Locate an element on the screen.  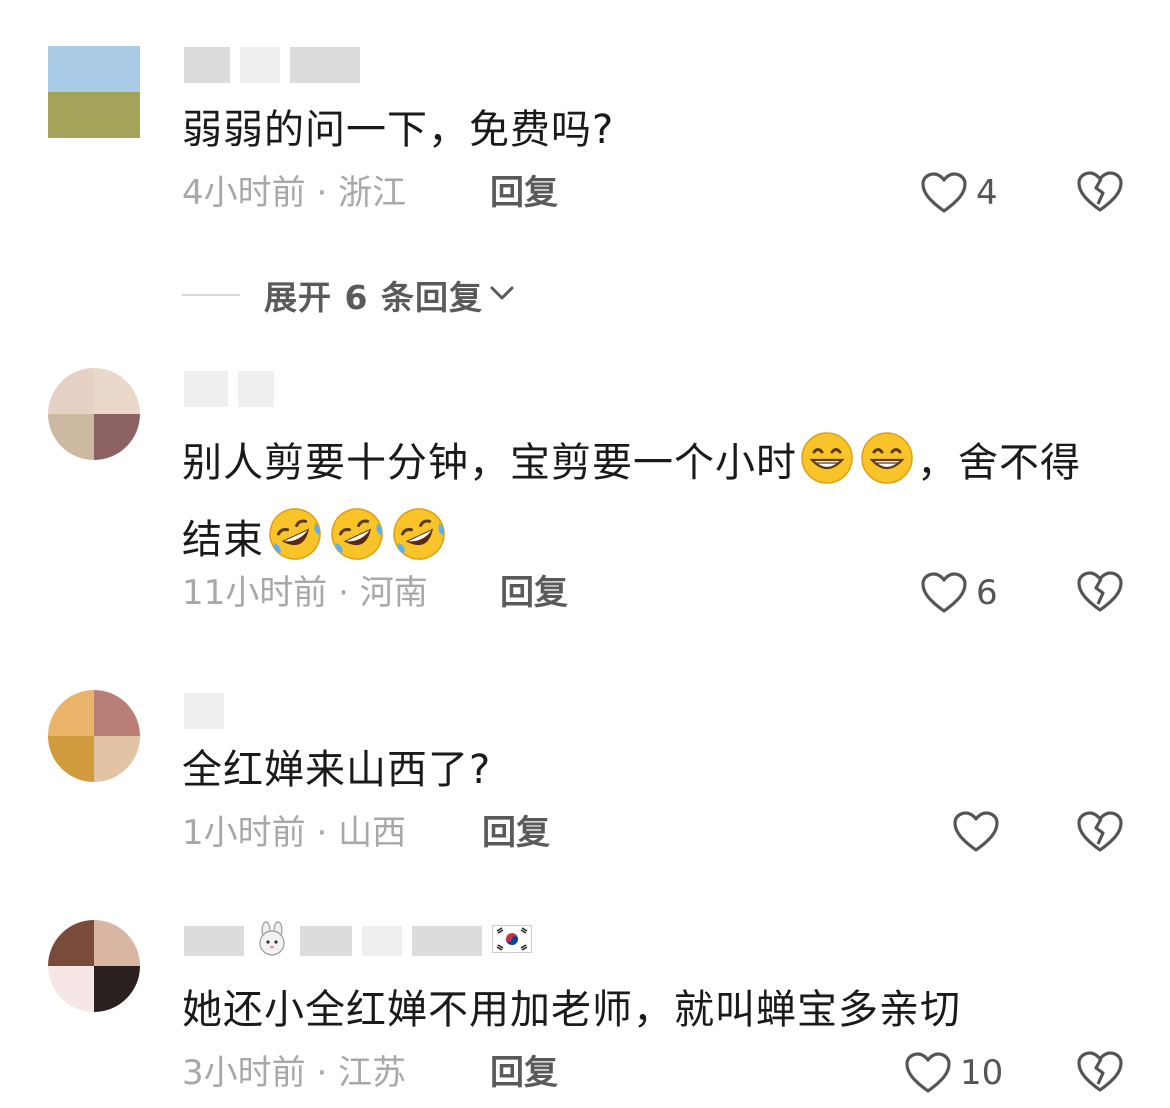
comment-text: 她还小全红婵不用加老师，就叫蝉宝多亲切 is located at coordinates (571, 1010).